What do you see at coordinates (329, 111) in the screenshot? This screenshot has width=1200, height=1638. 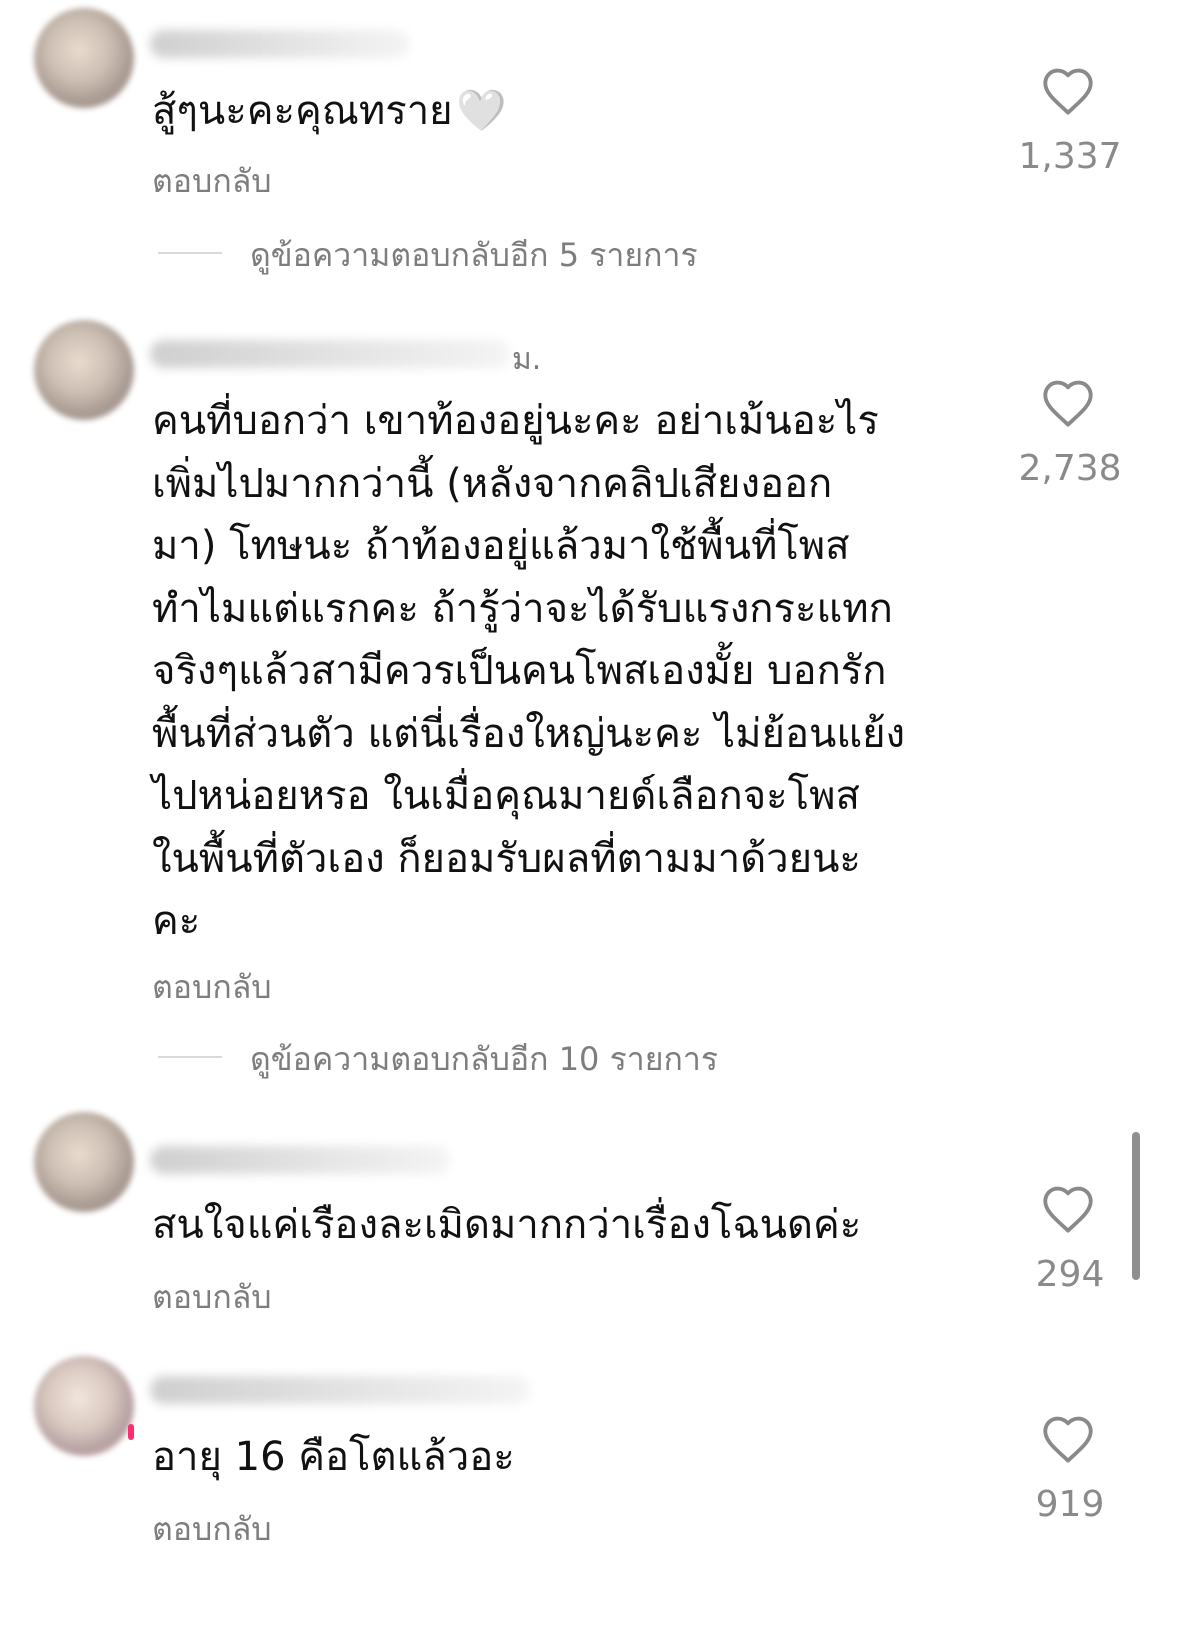 I see `comment-text: สู้ๆนะคะคุณทราย 🤍` at bounding box center [329, 111].